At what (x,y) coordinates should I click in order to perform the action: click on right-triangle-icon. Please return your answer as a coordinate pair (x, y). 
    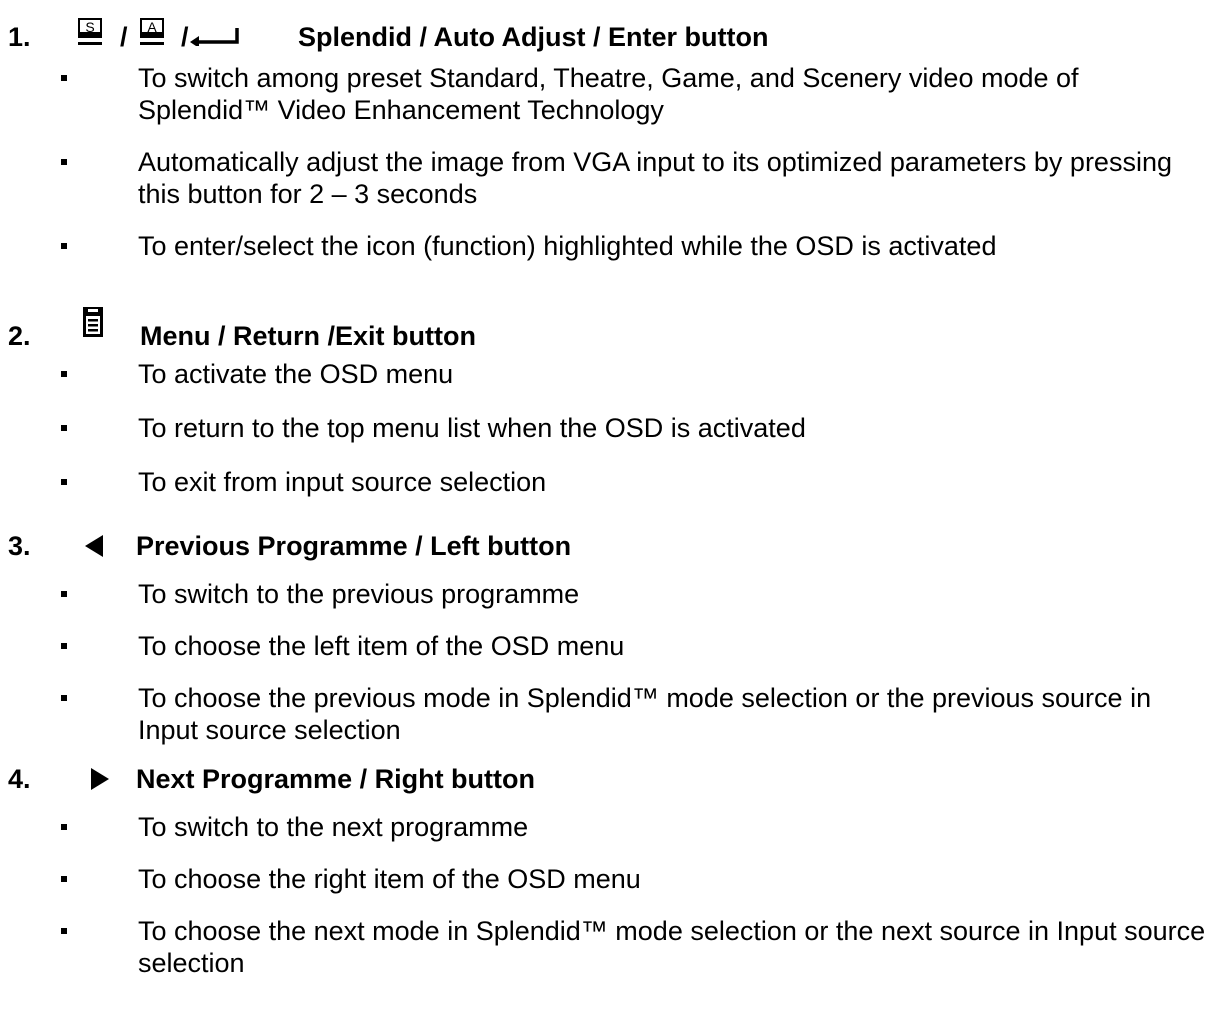
    Looking at the image, I should click on (100, 779).